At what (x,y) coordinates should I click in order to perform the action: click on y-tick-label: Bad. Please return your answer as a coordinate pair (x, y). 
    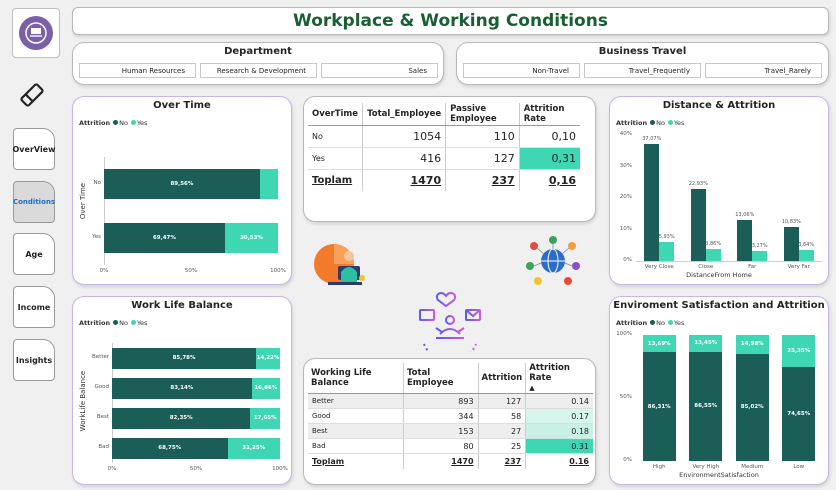
    Looking at the image, I should click on (103, 447).